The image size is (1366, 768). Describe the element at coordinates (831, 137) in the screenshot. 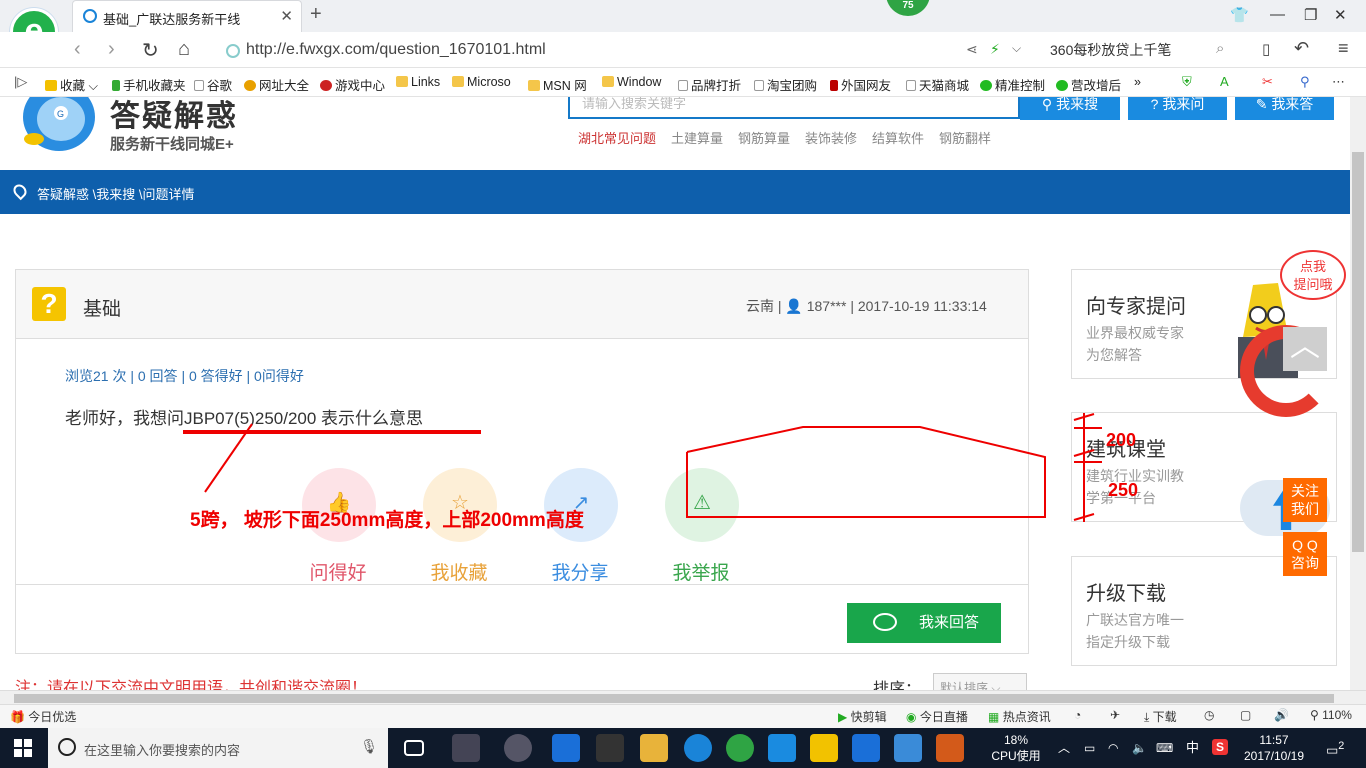

I see `hot-link: 装饰装修` at that location.